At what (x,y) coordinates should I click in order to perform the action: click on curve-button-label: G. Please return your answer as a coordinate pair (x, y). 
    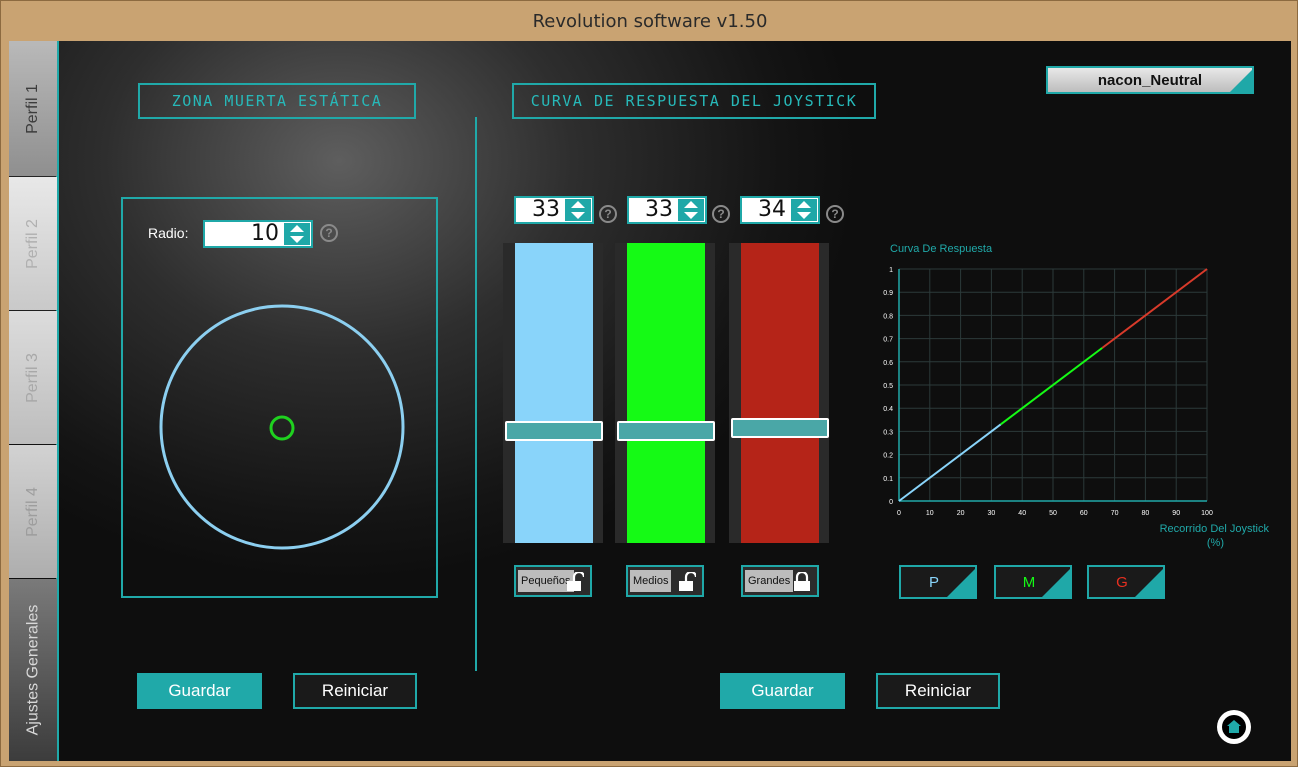
    Looking at the image, I should click on (1122, 582).